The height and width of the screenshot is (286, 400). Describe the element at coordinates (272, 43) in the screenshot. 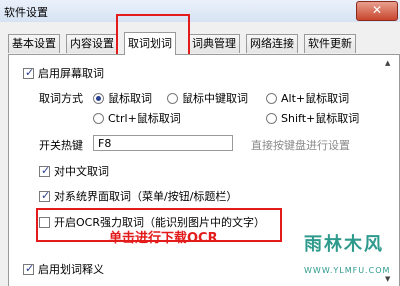

I see `tab-network: 网络连接` at that location.